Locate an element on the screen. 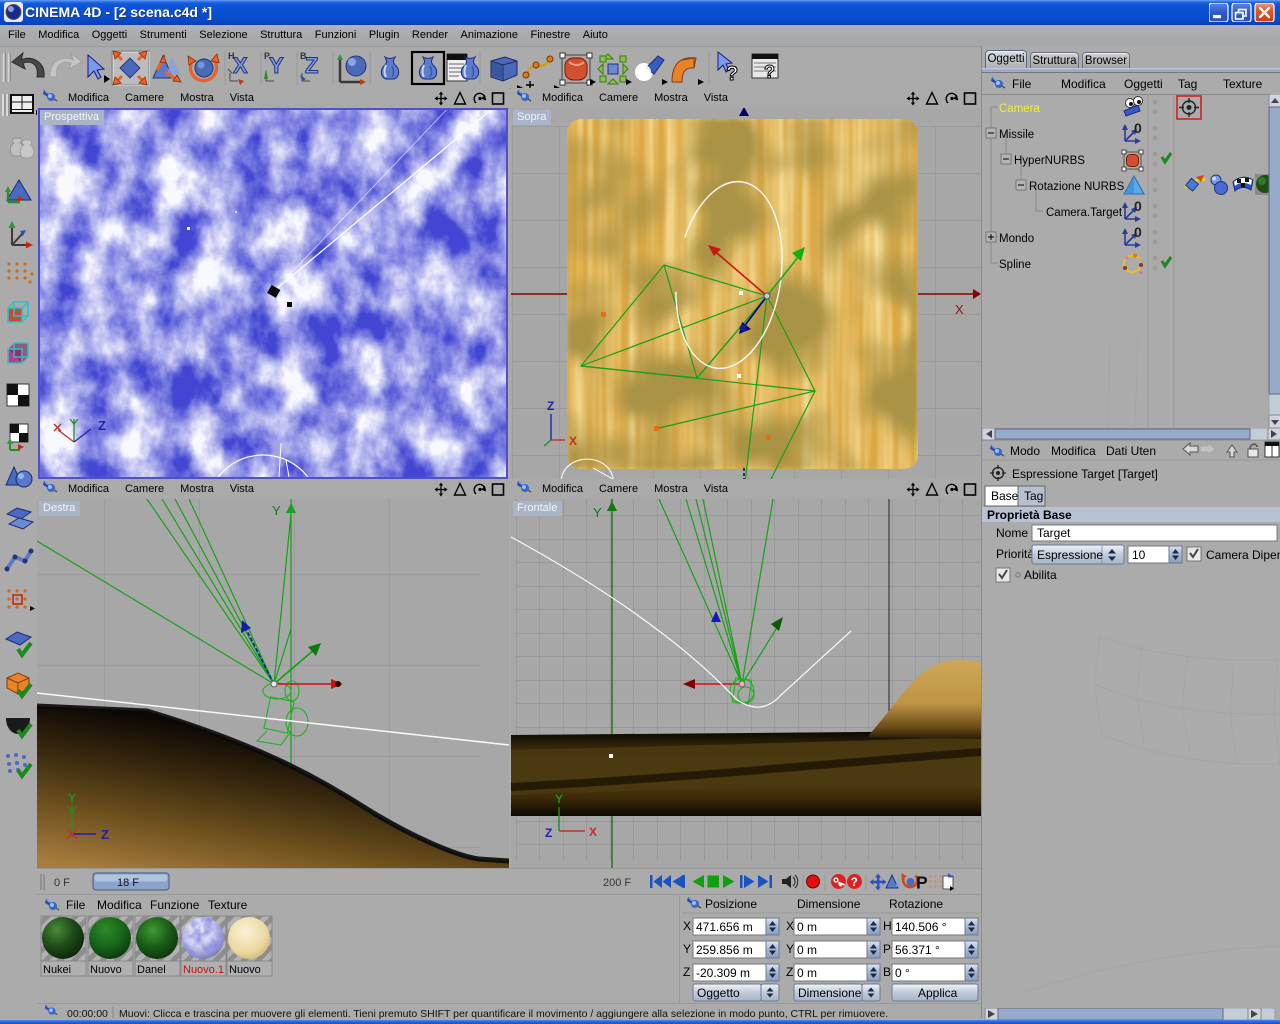 The width and height of the screenshot is (1280, 1024). svg-text: Applica is located at coordinates (938, 993).